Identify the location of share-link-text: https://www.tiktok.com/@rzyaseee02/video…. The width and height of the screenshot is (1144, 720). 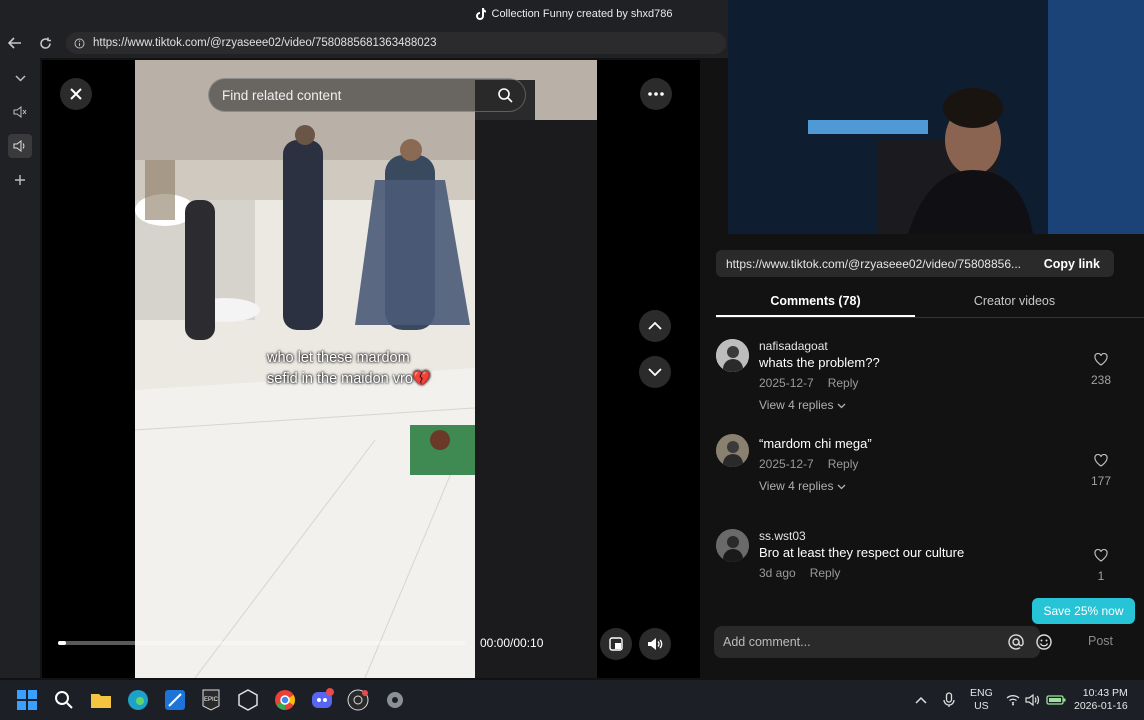
(876, 264).